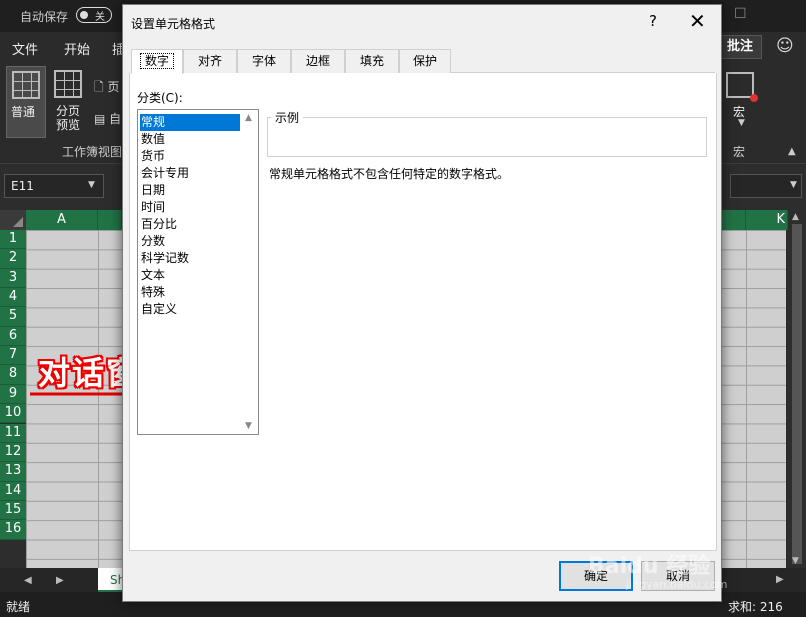 The width and height of the screenshot is (806, 617). Describe the element at coordinates (44, 17) in the screenshot. I see `autosave-label: 自动保存` at that location.